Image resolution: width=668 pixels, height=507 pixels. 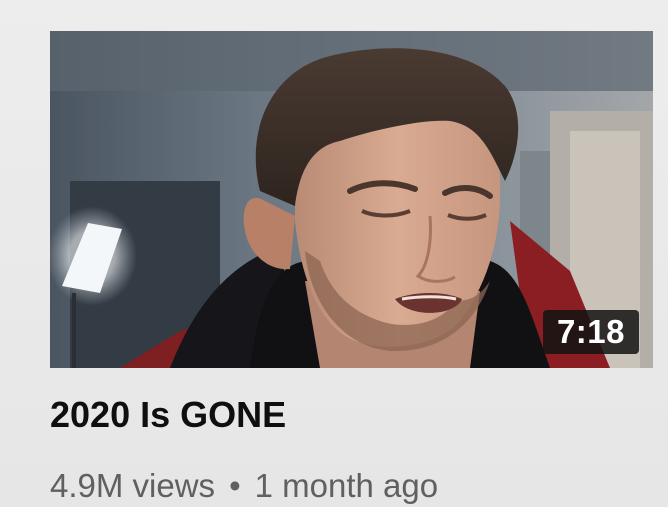 What do you see at coordinates (346, 485) in the screenshot?
I see `upload-age: 1 month ago` at bounding box center [346, 485].